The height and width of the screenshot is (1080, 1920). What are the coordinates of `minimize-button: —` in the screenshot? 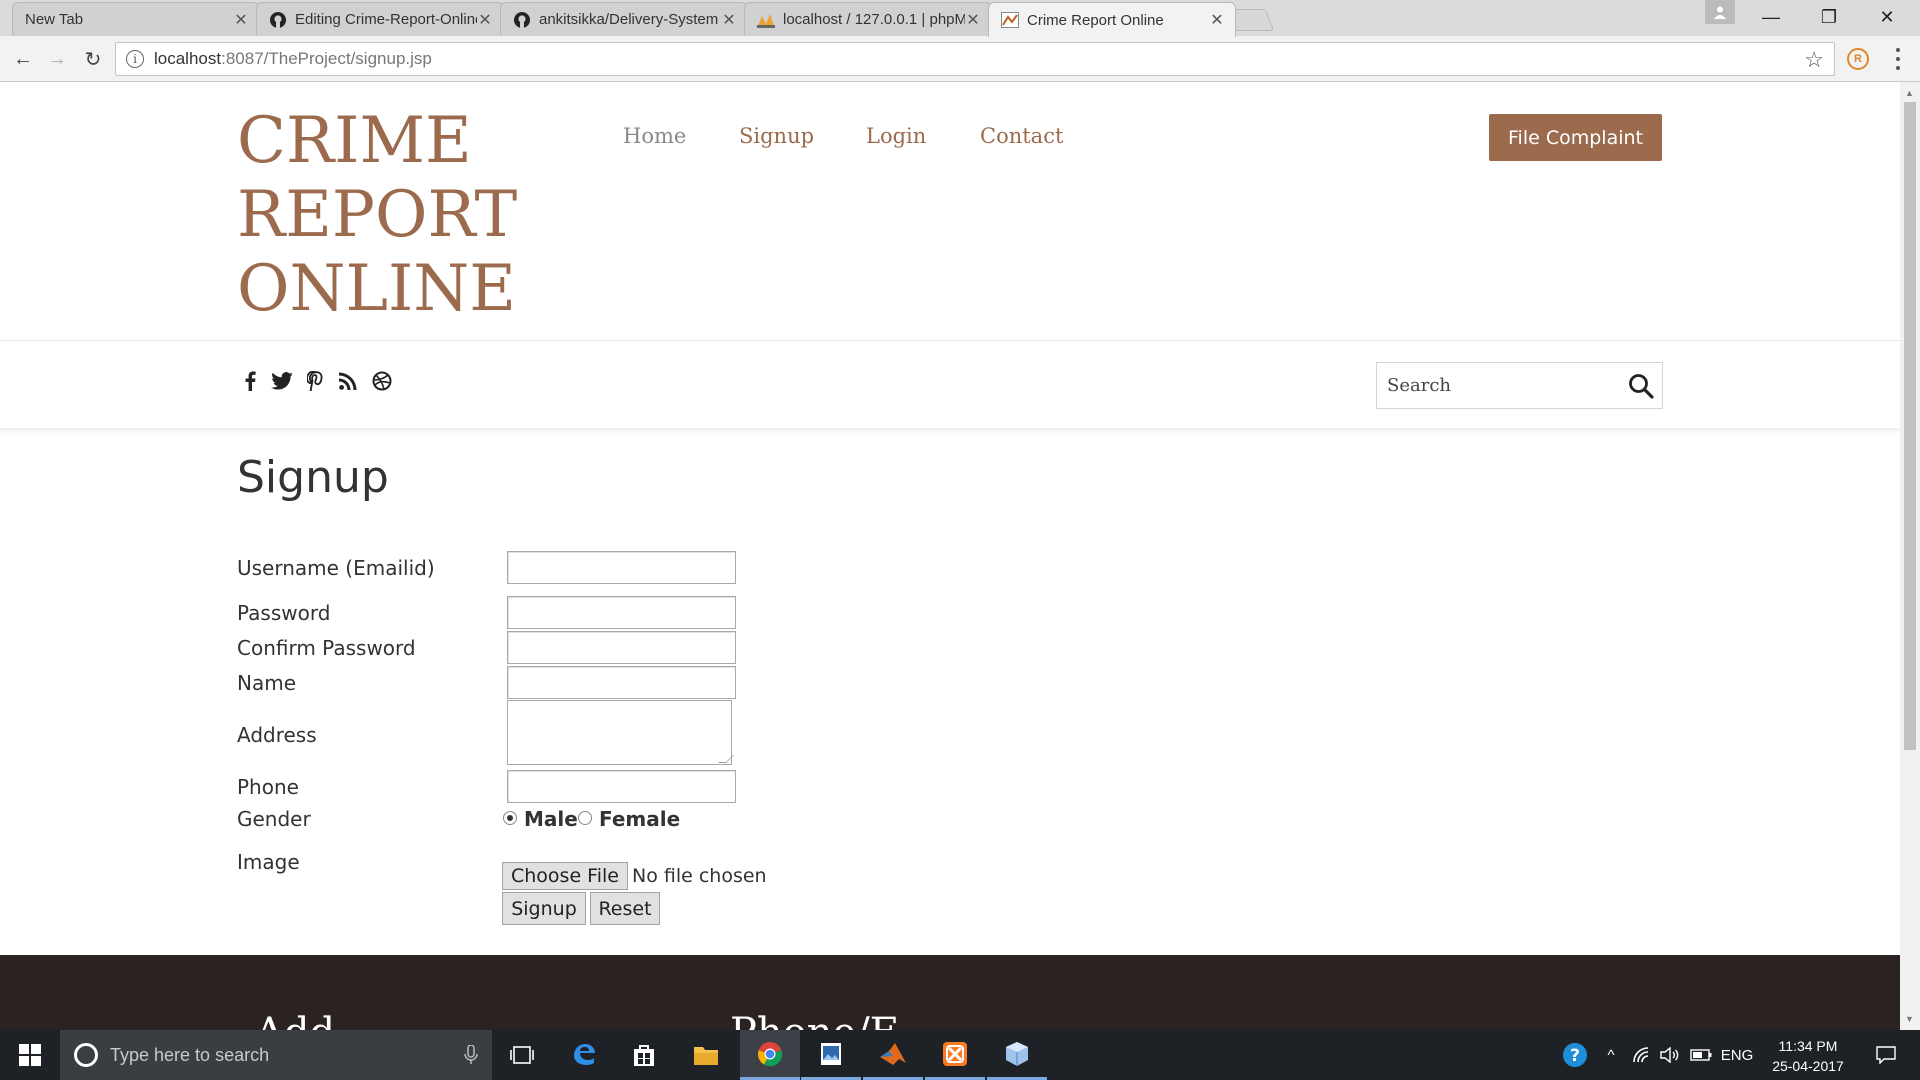 It's located at (1771, 17).